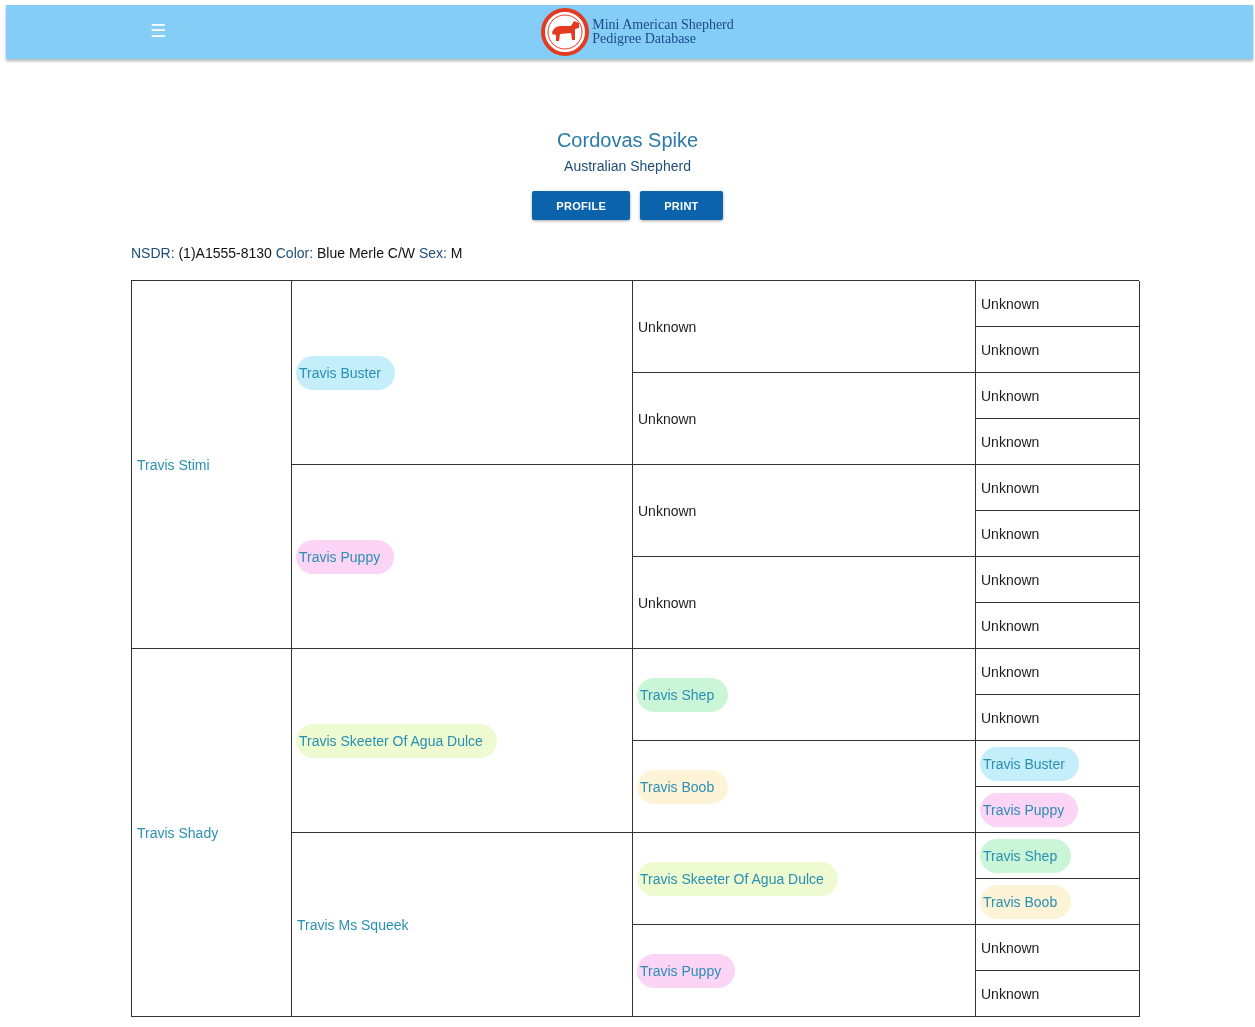 This screenshot has height=1027, width=1255. I want to click on dog-link: Travis Ms Squeek, so click(359, 924).